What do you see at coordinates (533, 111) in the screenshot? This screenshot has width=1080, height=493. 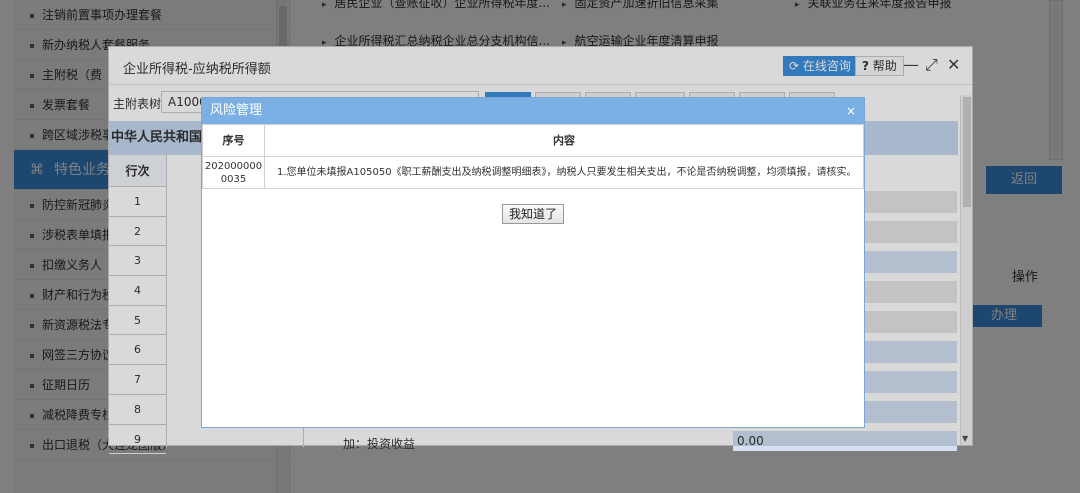 I see `risk-modal-header: 风险管理 ×` at bounding box center [533, 111].